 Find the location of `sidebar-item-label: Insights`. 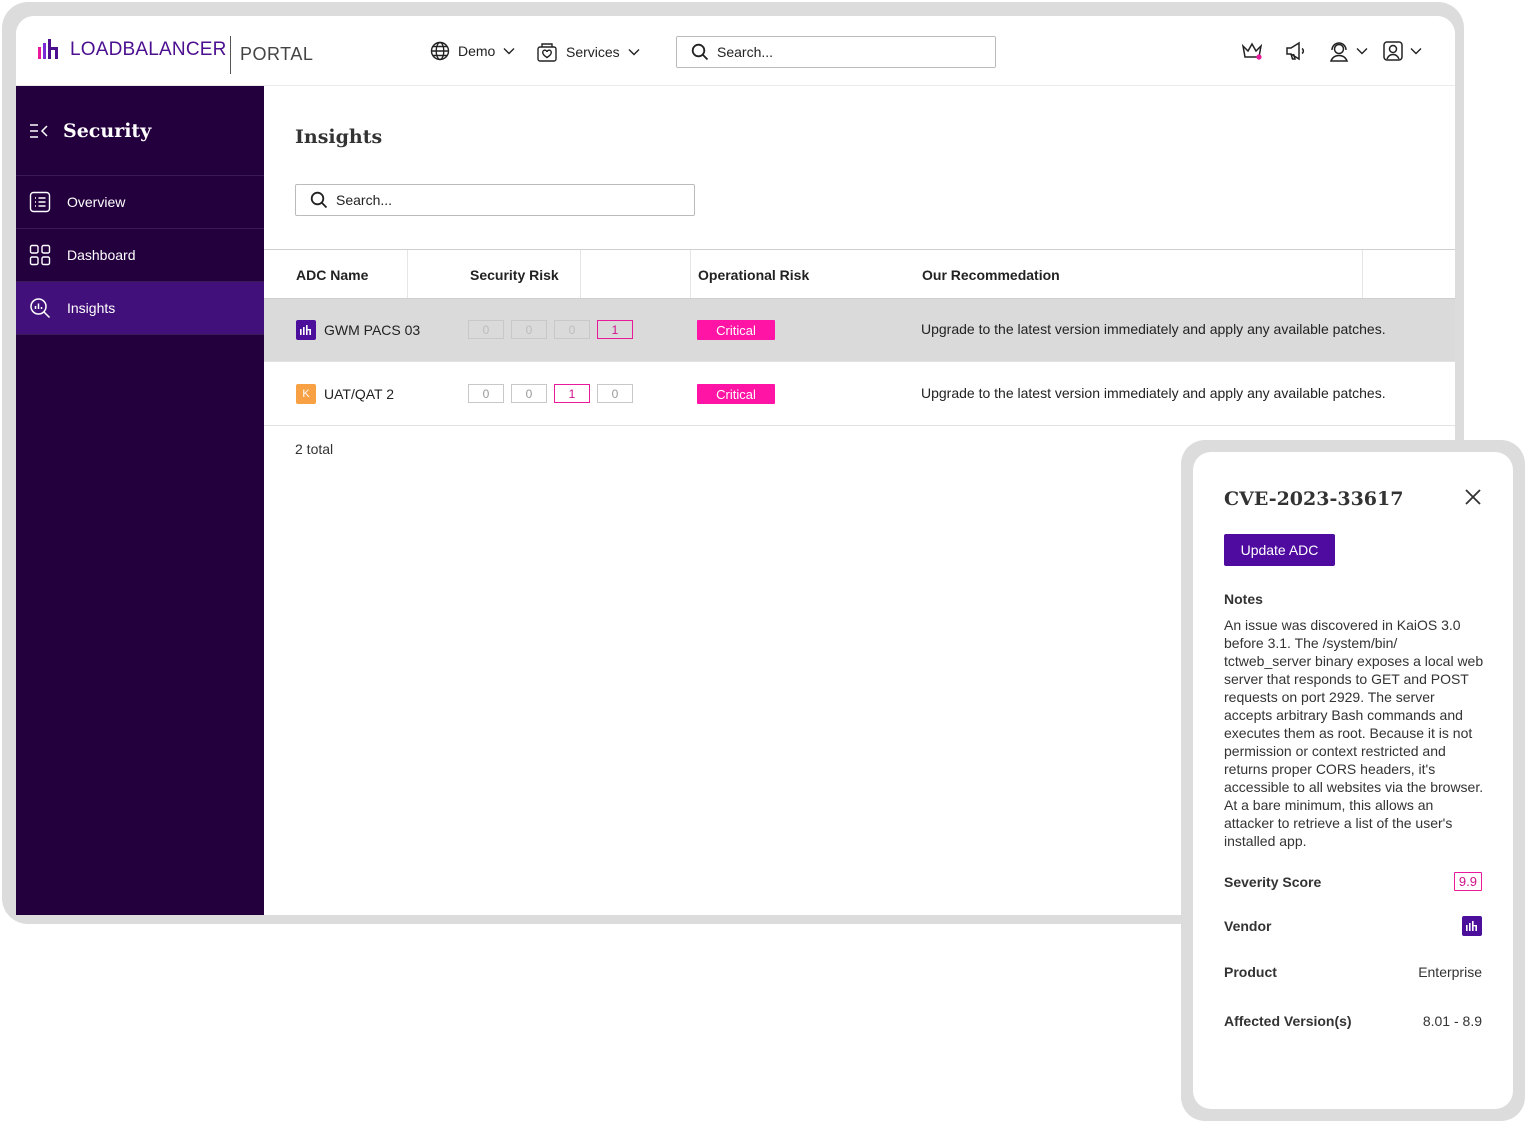

sidebar-item-label: Insights is located at coordinates (91, 308).